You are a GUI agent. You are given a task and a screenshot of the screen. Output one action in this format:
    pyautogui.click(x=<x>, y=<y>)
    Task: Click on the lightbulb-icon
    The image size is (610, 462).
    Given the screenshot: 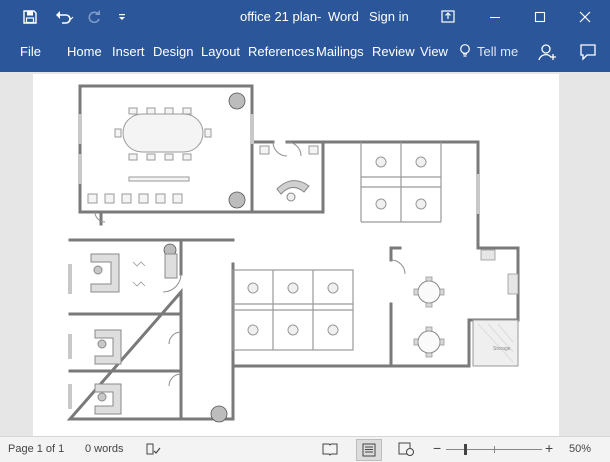 What is the action you would take?
    pyautogui.click(x=465, y=50)
    